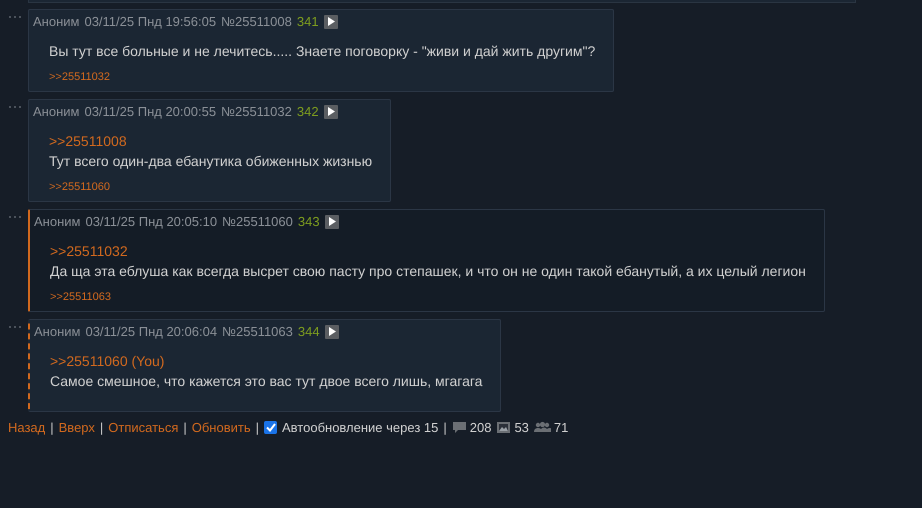  I want to click on post-ordinal: 342, so click(307, 111).